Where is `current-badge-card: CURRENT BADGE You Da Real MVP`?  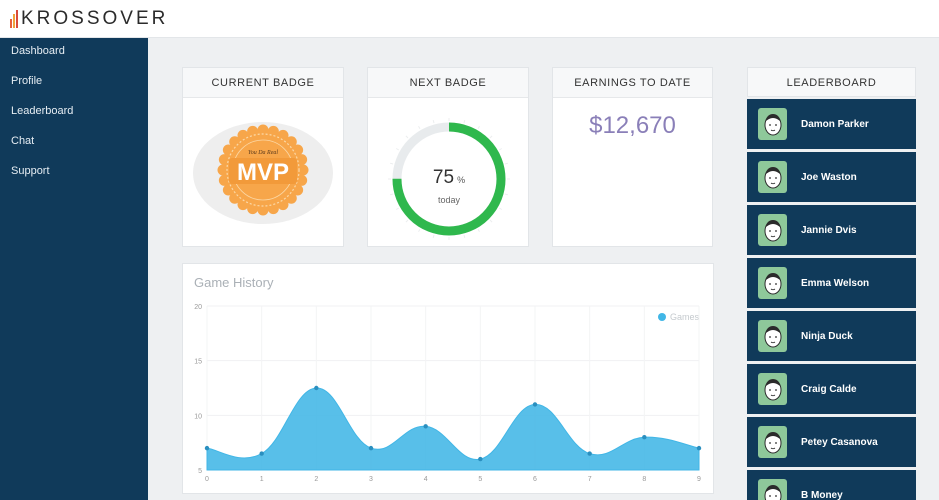
current-badge-card: CURRENT BADGE You Da Real MVP is located at coordinates (263, 157).